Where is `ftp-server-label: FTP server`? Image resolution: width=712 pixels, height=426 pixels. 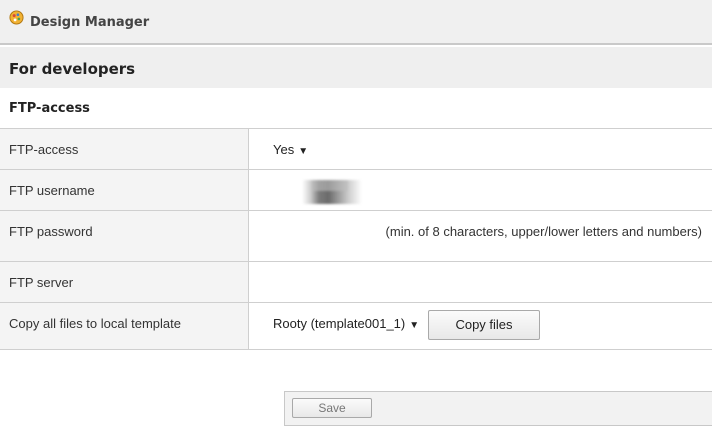 ftp-server-label: FTP server is located at coordinates (41, 282).